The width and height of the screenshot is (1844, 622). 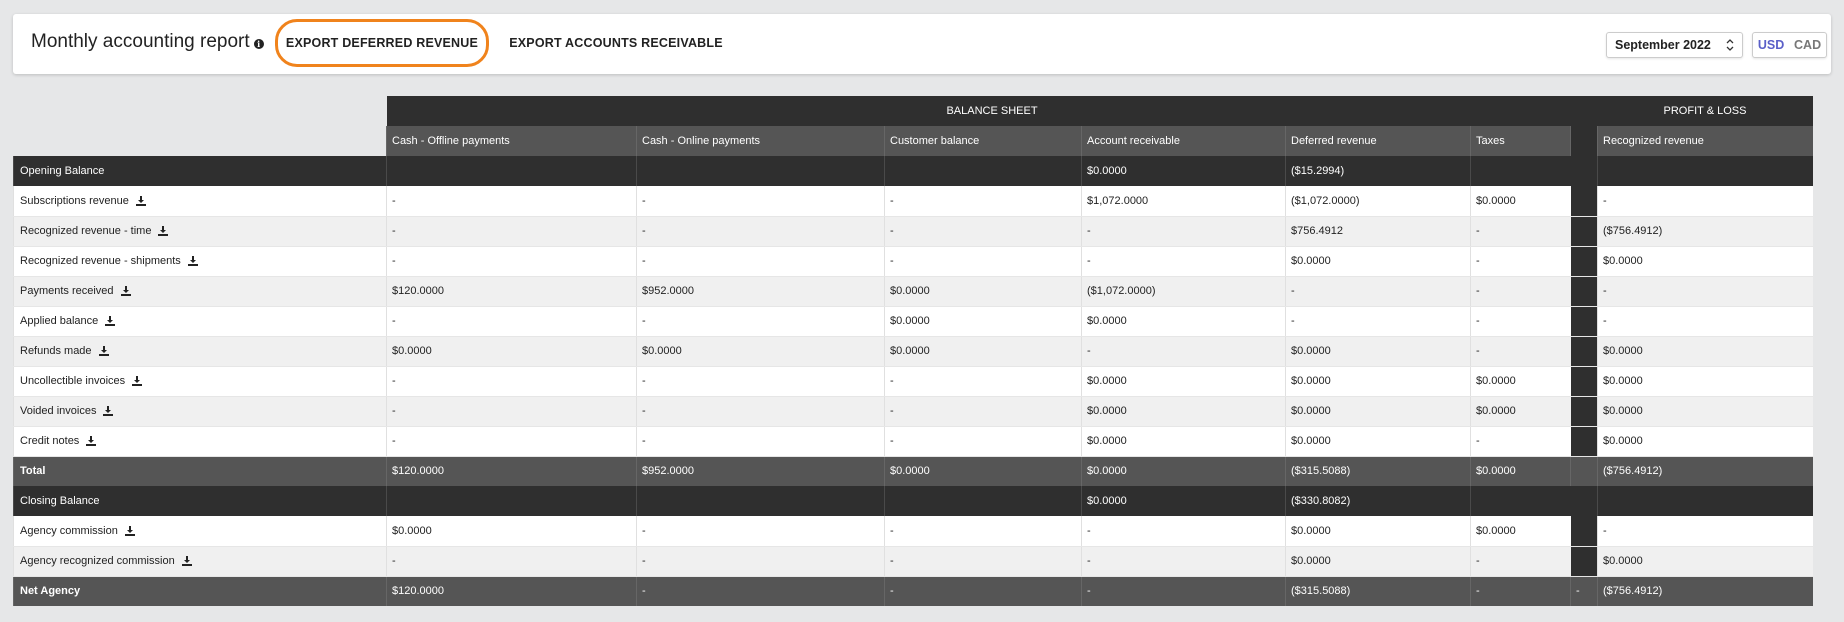 I want to click on row-label: Recognized revenue - time, so click(x=86, y=231).